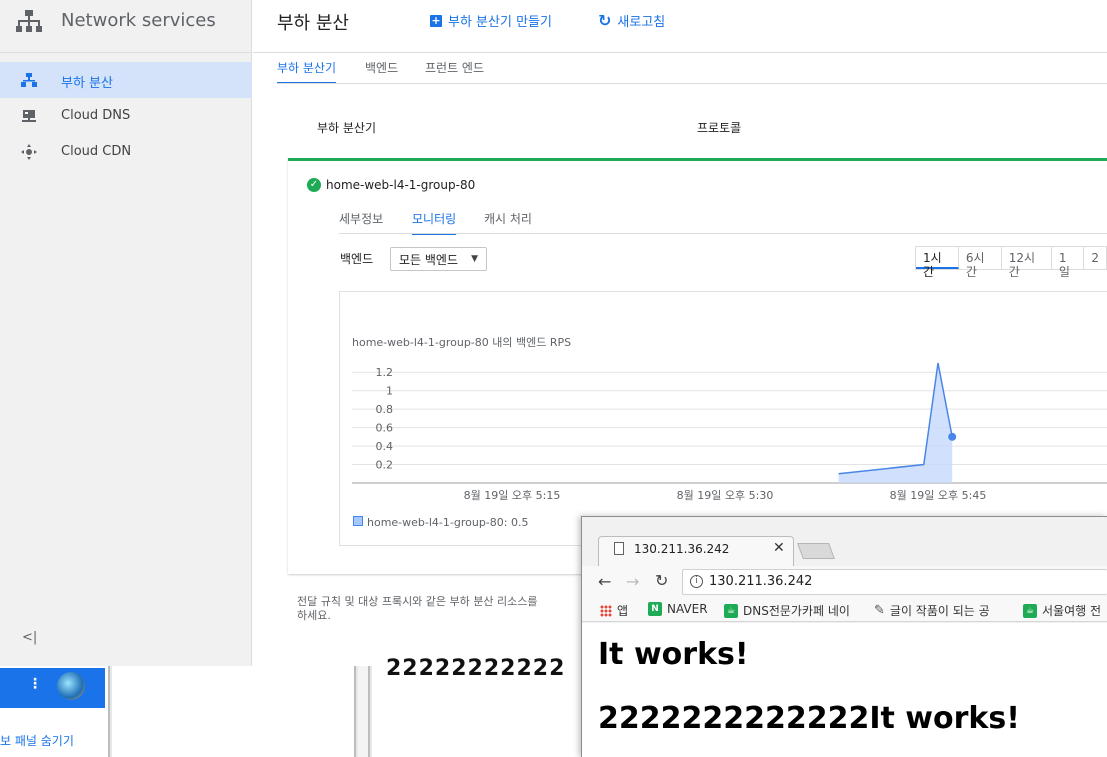 Image resolution: width=1107 pixels, height=757 pixels. What do you see at coordinates (606, 610) in the screenshot?
I see `apps-icon` at bounding box center [606, 610].